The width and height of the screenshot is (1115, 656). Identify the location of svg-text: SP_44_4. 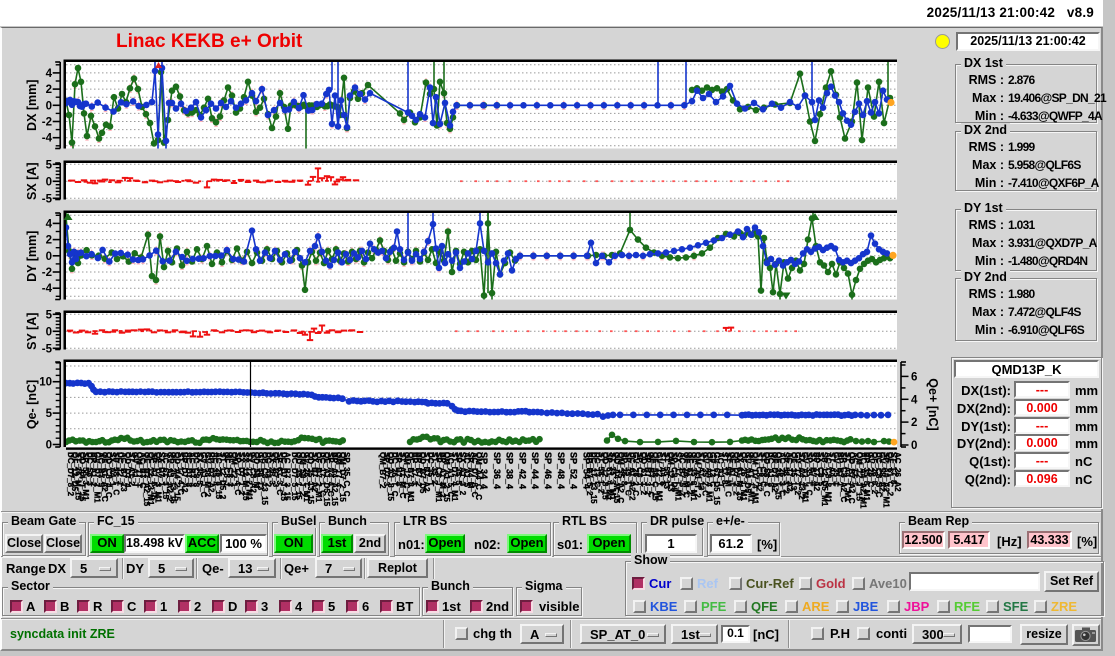
(535, 470).